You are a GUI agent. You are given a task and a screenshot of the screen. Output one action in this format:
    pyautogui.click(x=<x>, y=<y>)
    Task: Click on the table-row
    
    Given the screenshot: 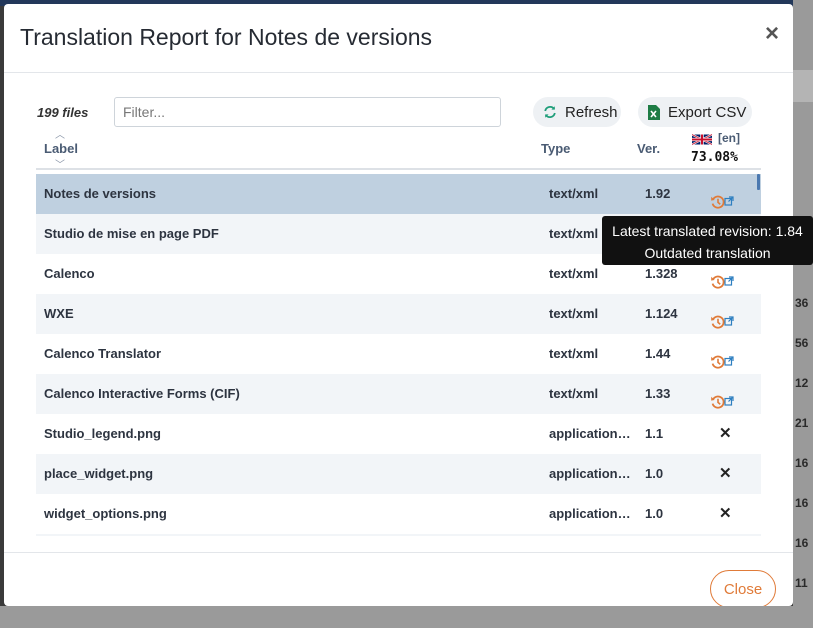 What is the action you would take?
    pyautogui.click(x=398, y=535)
    